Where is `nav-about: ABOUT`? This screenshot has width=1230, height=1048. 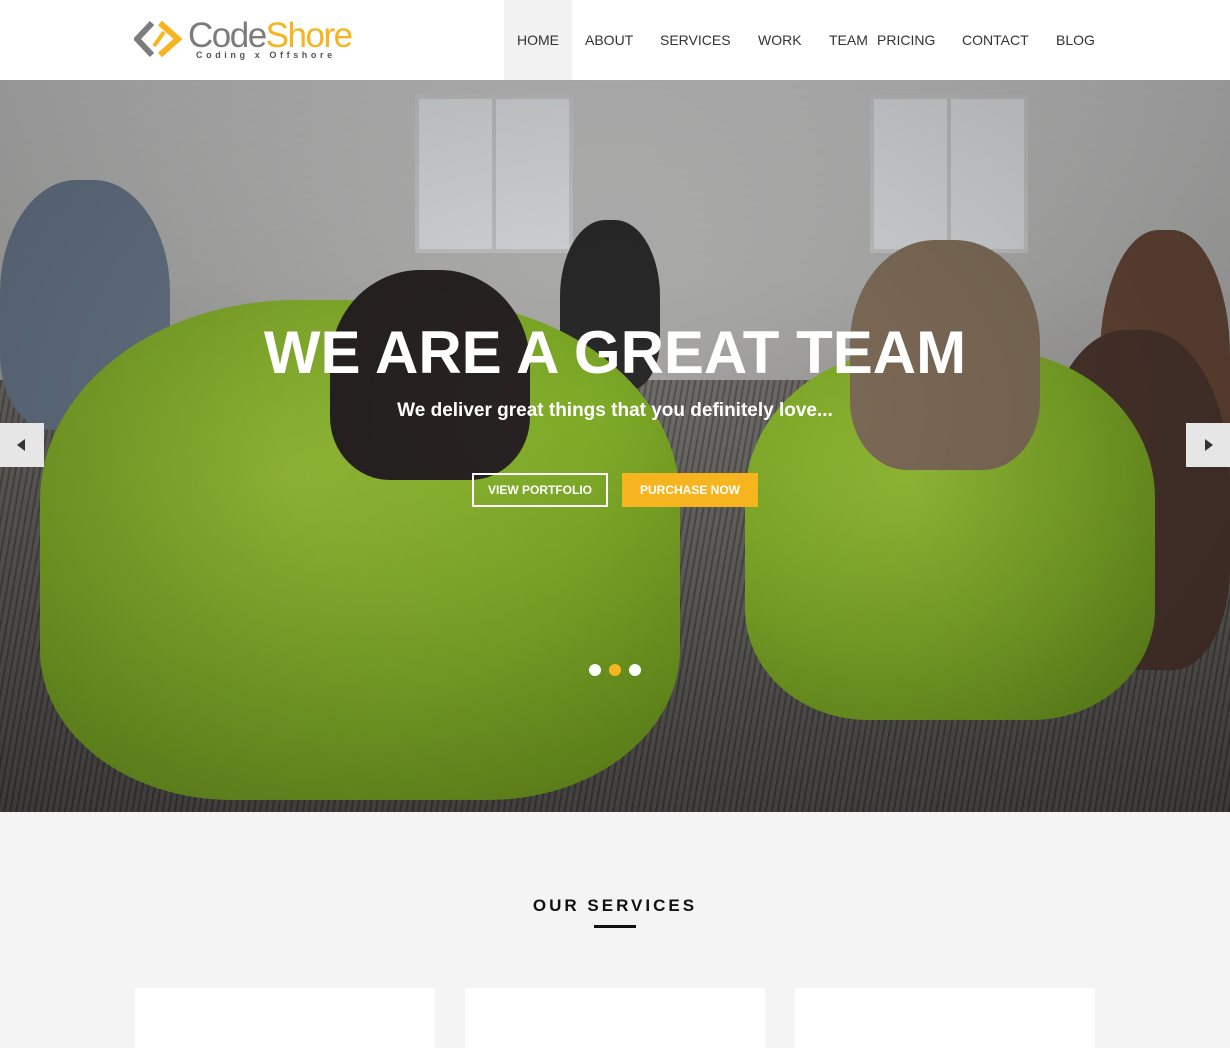 nav-about: ABOUT is located at coordinates (609, 40).